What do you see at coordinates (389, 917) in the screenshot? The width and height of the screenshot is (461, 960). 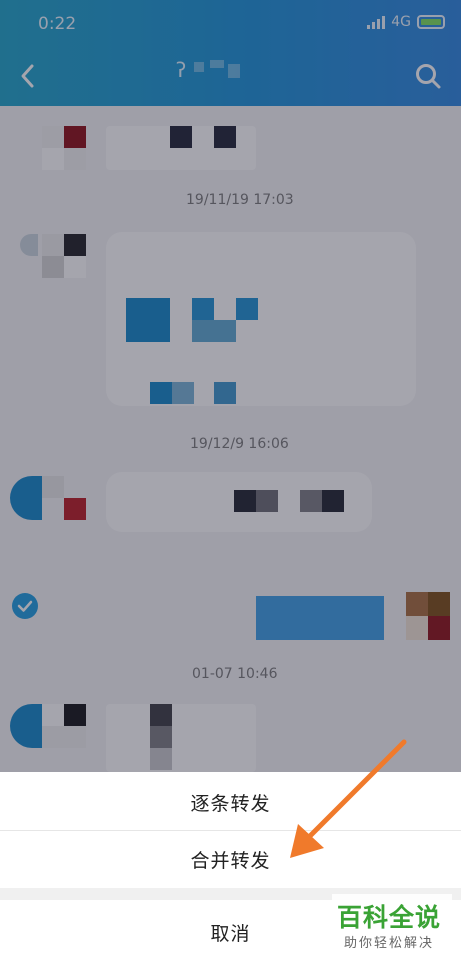 I see `watermark-title: 百科全说` at bounding box center [389, 917].